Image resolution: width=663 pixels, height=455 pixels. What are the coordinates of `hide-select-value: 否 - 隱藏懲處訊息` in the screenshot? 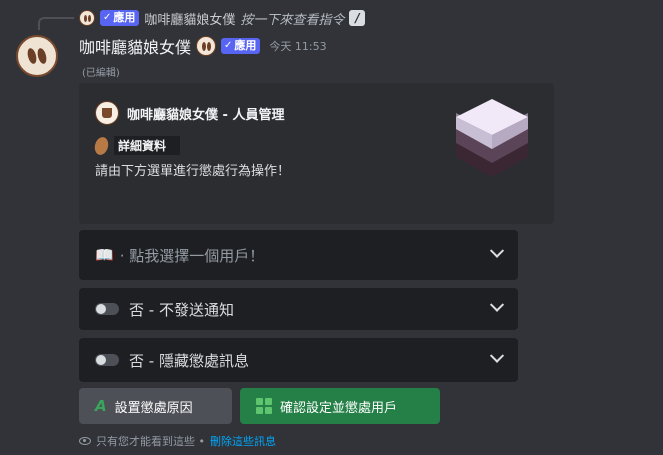 It's located at (189, 360).